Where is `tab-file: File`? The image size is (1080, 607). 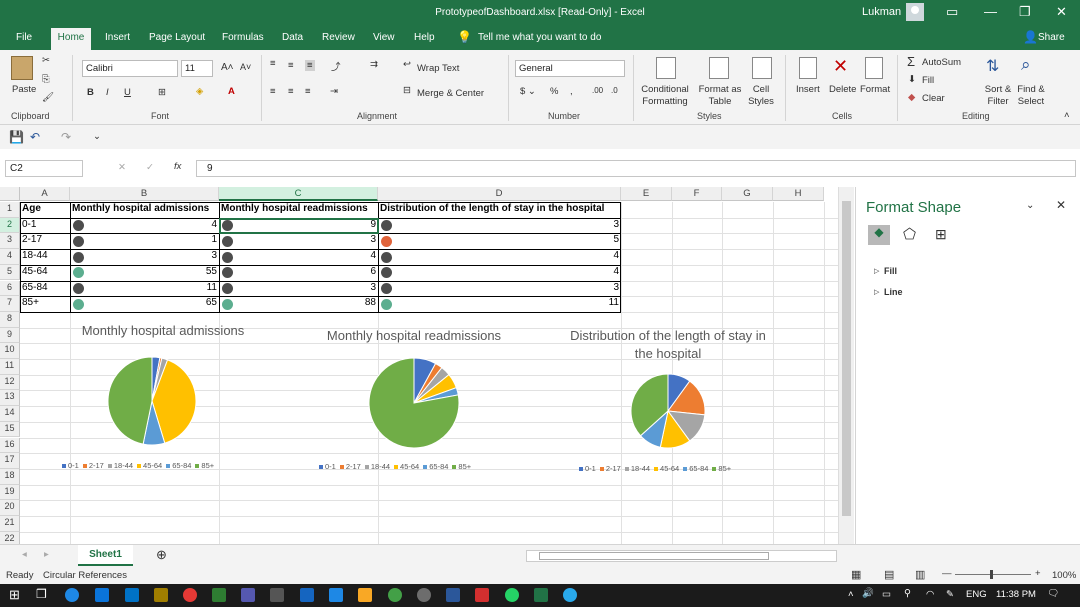 tab-file: File is located at coordinates (24, 37).